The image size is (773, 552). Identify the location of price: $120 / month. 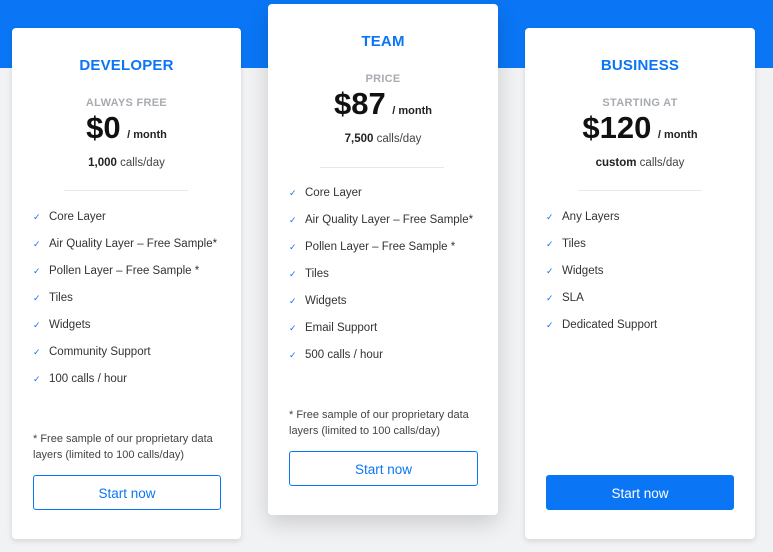
(640, 128).